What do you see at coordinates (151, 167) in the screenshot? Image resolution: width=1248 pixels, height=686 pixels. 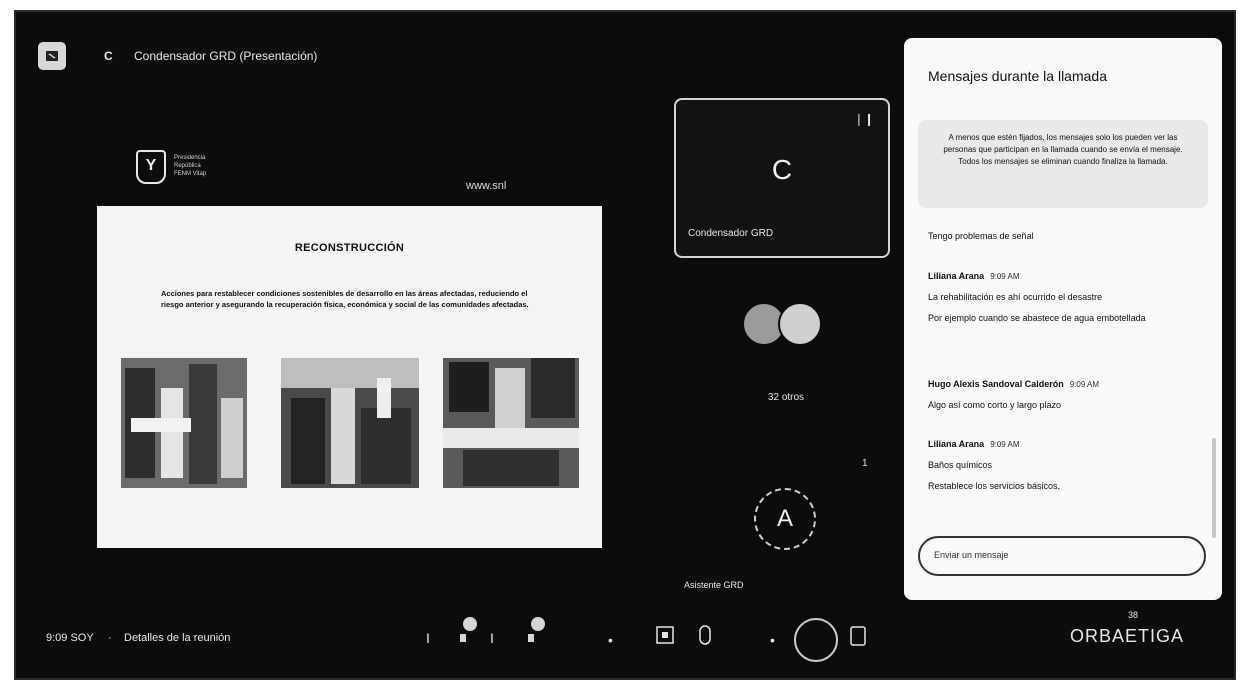 I see `slide-logo: Y` at bounding box center [151, 167].